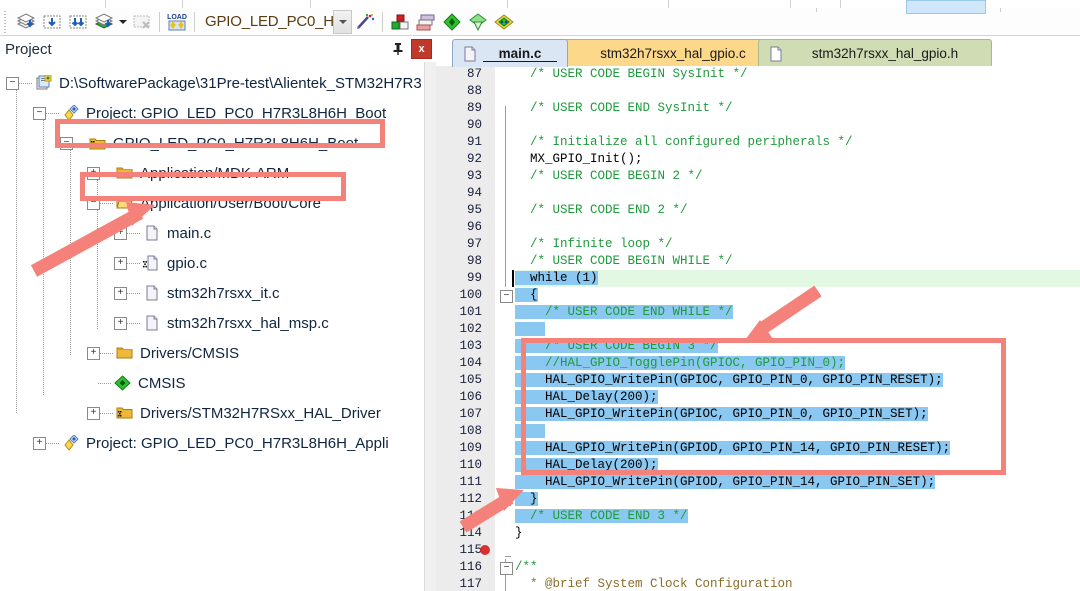 This screenshot has width=1080, height=591. Describe the element at coordinates (758, 278) in the screenshot. I see `code-line: 99 while (1)` at that location.